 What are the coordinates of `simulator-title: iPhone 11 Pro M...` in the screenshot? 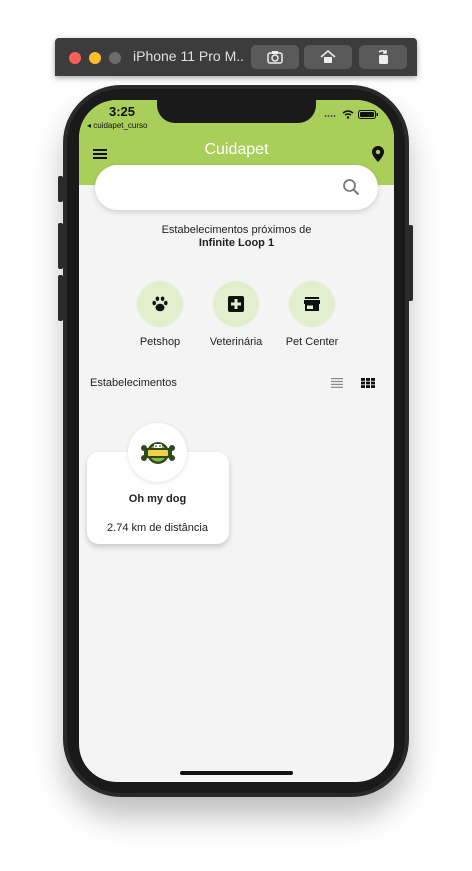 It's located at (188, 56).